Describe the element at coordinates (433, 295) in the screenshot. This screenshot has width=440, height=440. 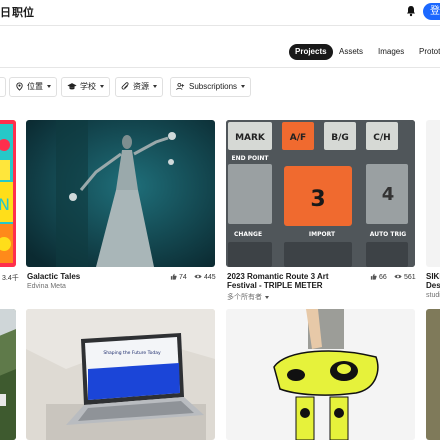
I see `project-owner: studi` at that location.